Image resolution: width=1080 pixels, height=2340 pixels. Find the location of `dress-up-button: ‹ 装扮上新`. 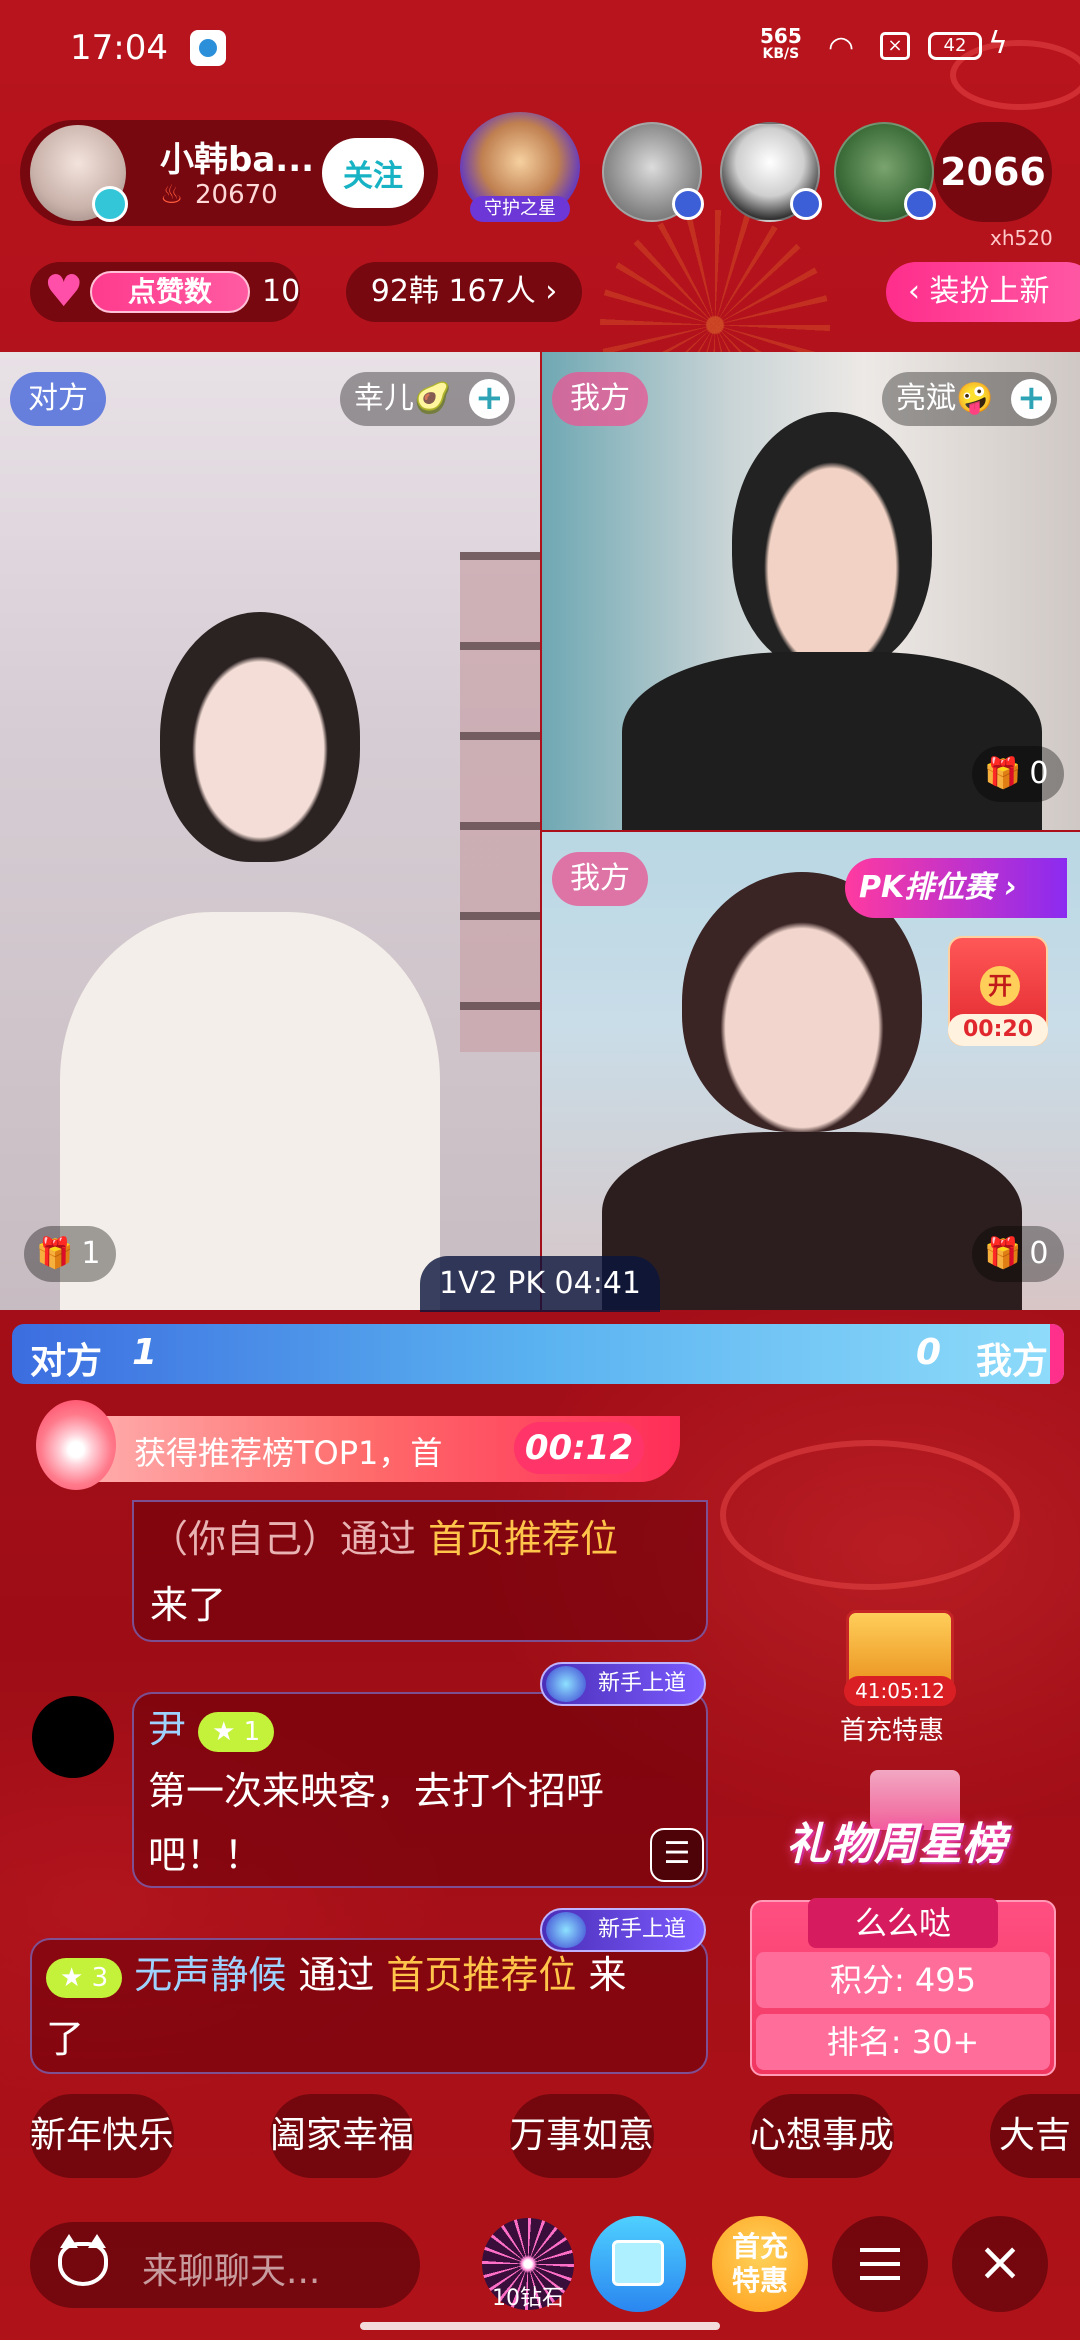

dress-up-button: ‹ 装扮上新 is located at coordinates (983, 292).